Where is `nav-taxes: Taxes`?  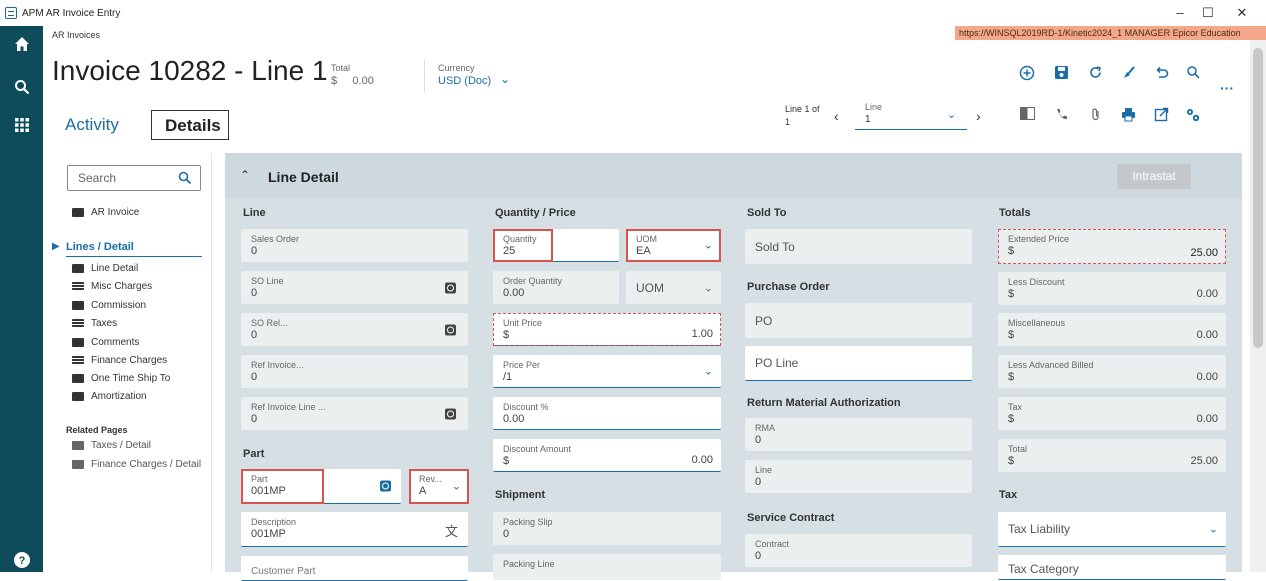
nav-taxes: Taxes is located at coordinates (94, 323).